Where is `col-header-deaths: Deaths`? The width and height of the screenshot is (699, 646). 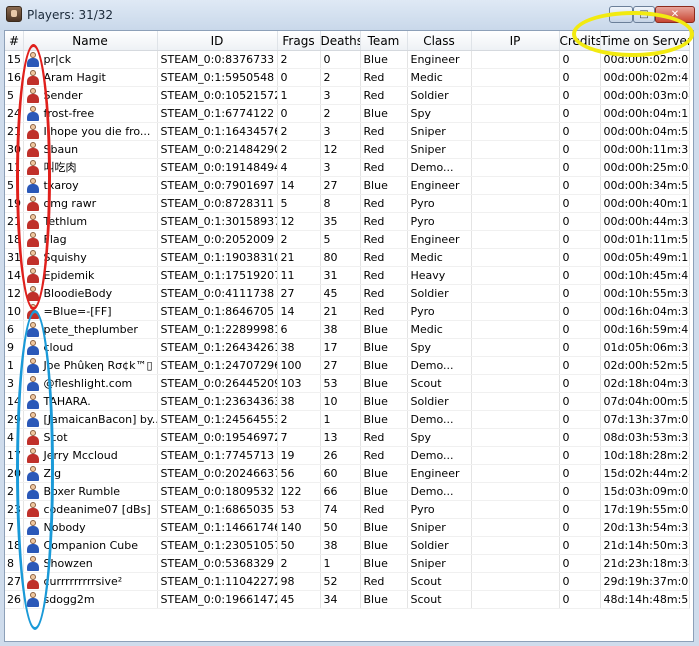
col-header-deaths: Deaths is located at coordinates (340, 41).